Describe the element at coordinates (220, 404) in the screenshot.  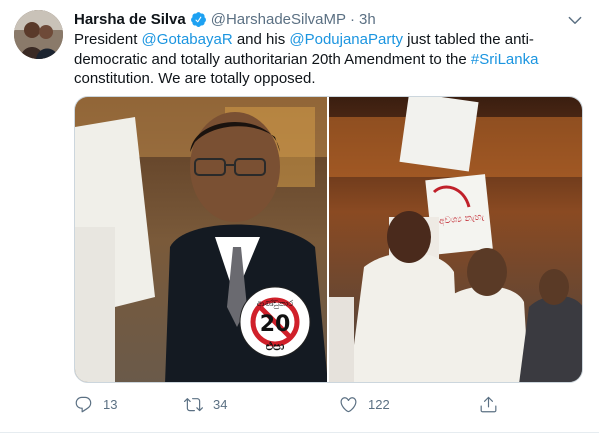
I see `retweet-count: 34` at that location.